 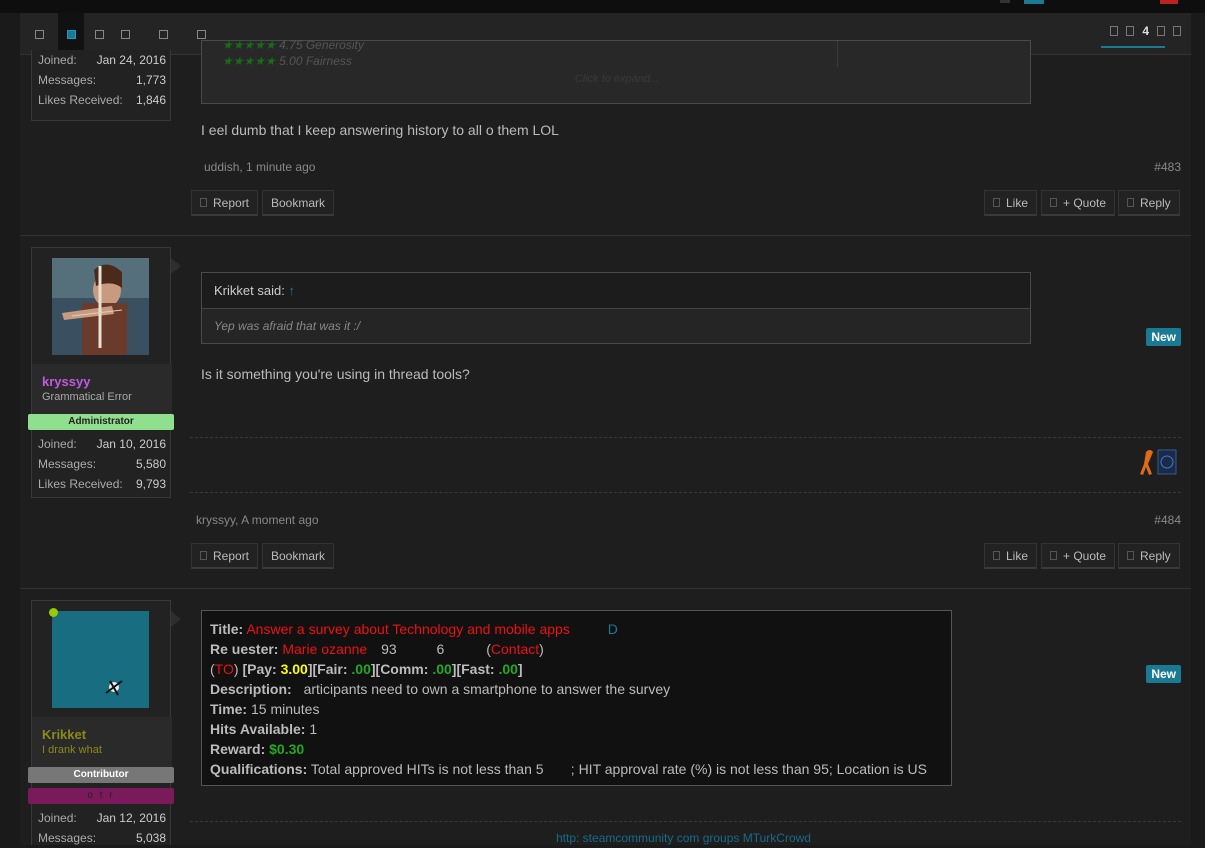 I want to click on hit-available-row: Hits Available: 1, so click(x=576, y=729).